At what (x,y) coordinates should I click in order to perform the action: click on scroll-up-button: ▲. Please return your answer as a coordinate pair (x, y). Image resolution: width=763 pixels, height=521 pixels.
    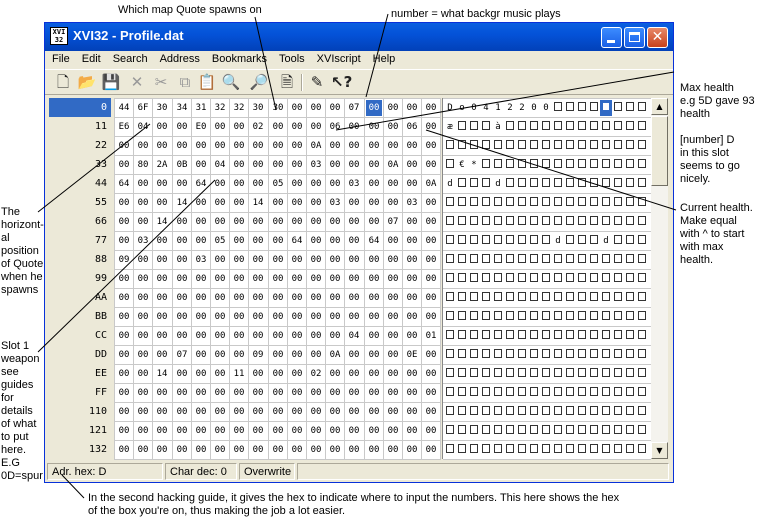
    Looking at the image, I should click on (659, 106).